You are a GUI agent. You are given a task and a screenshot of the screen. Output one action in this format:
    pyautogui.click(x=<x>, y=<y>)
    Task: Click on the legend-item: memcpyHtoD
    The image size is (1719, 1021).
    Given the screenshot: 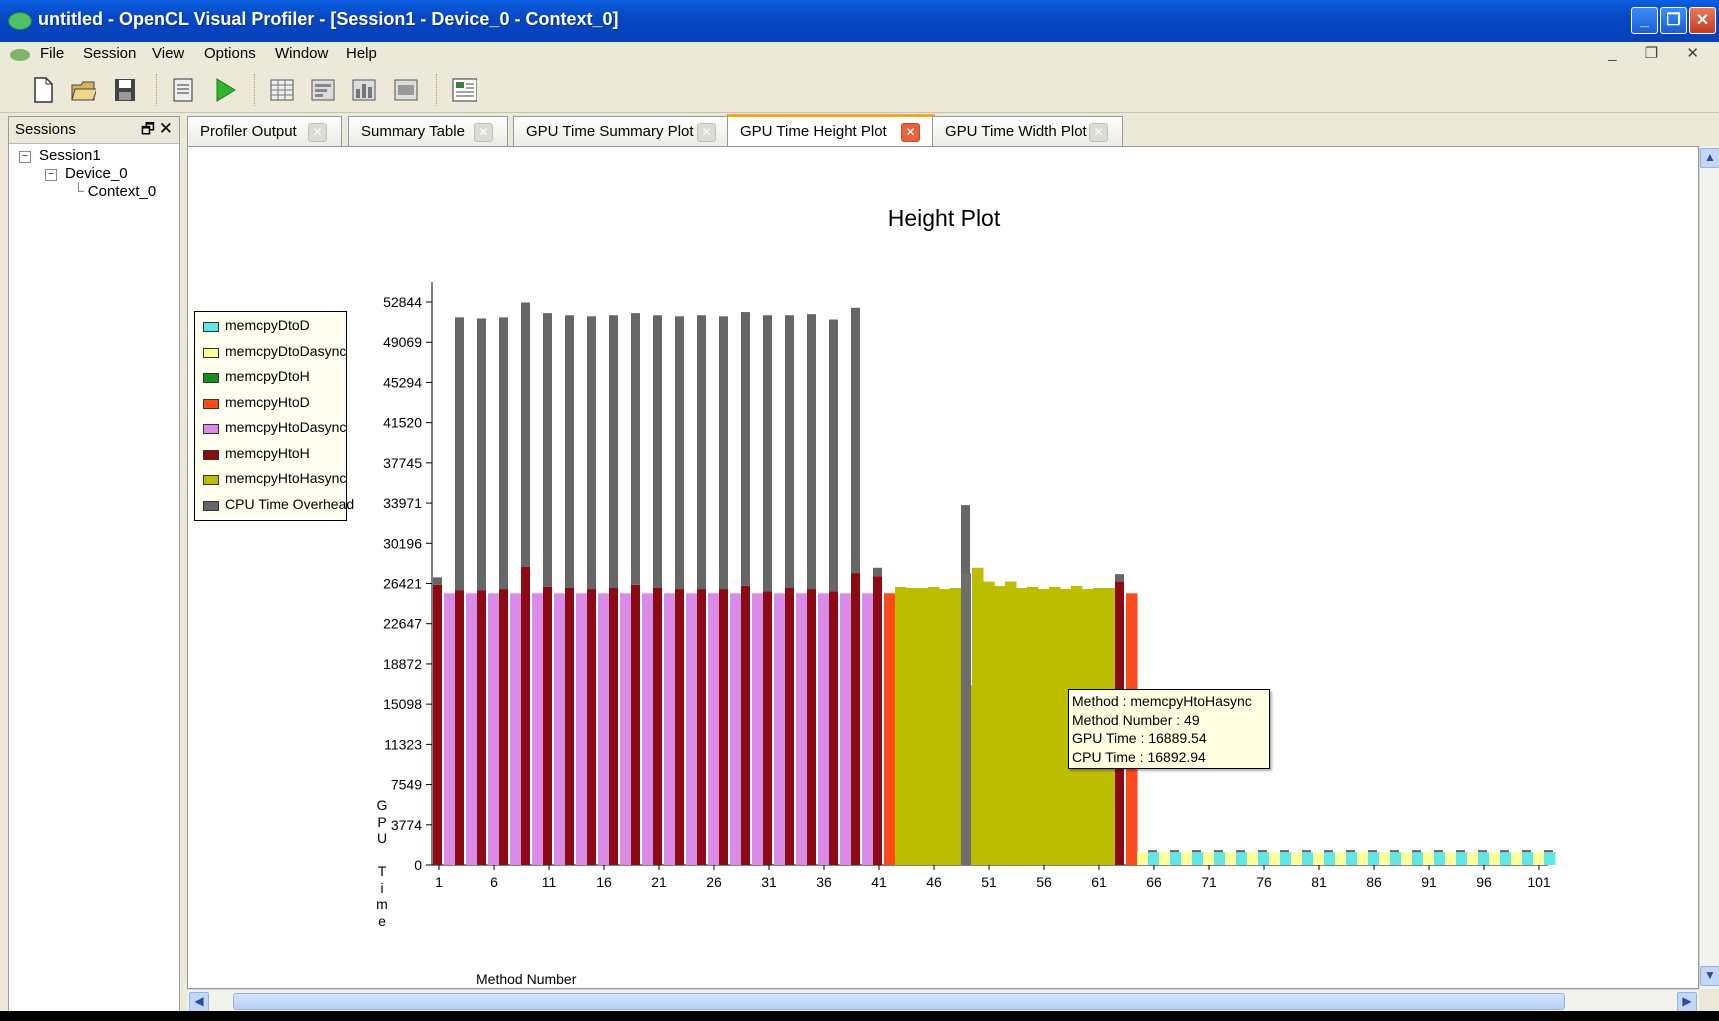 What is the action you would take?
    pyautogui.click(x=270, y=404)
    